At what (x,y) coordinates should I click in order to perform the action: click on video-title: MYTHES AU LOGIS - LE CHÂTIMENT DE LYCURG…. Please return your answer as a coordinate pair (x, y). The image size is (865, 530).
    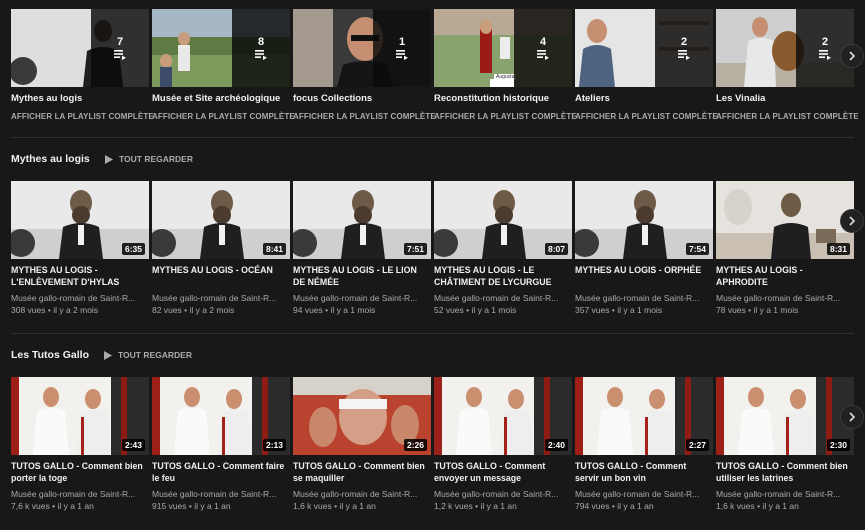
    Looking at the image, I should click on (502, 276).